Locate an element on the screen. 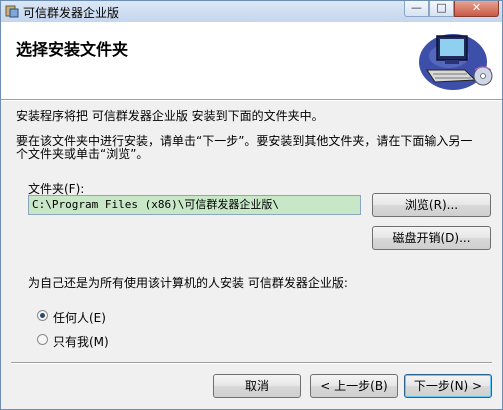 The width and height of the screenshot is (503, 410). back-button: < 上一步(B) is located at coordinates (354, 386).